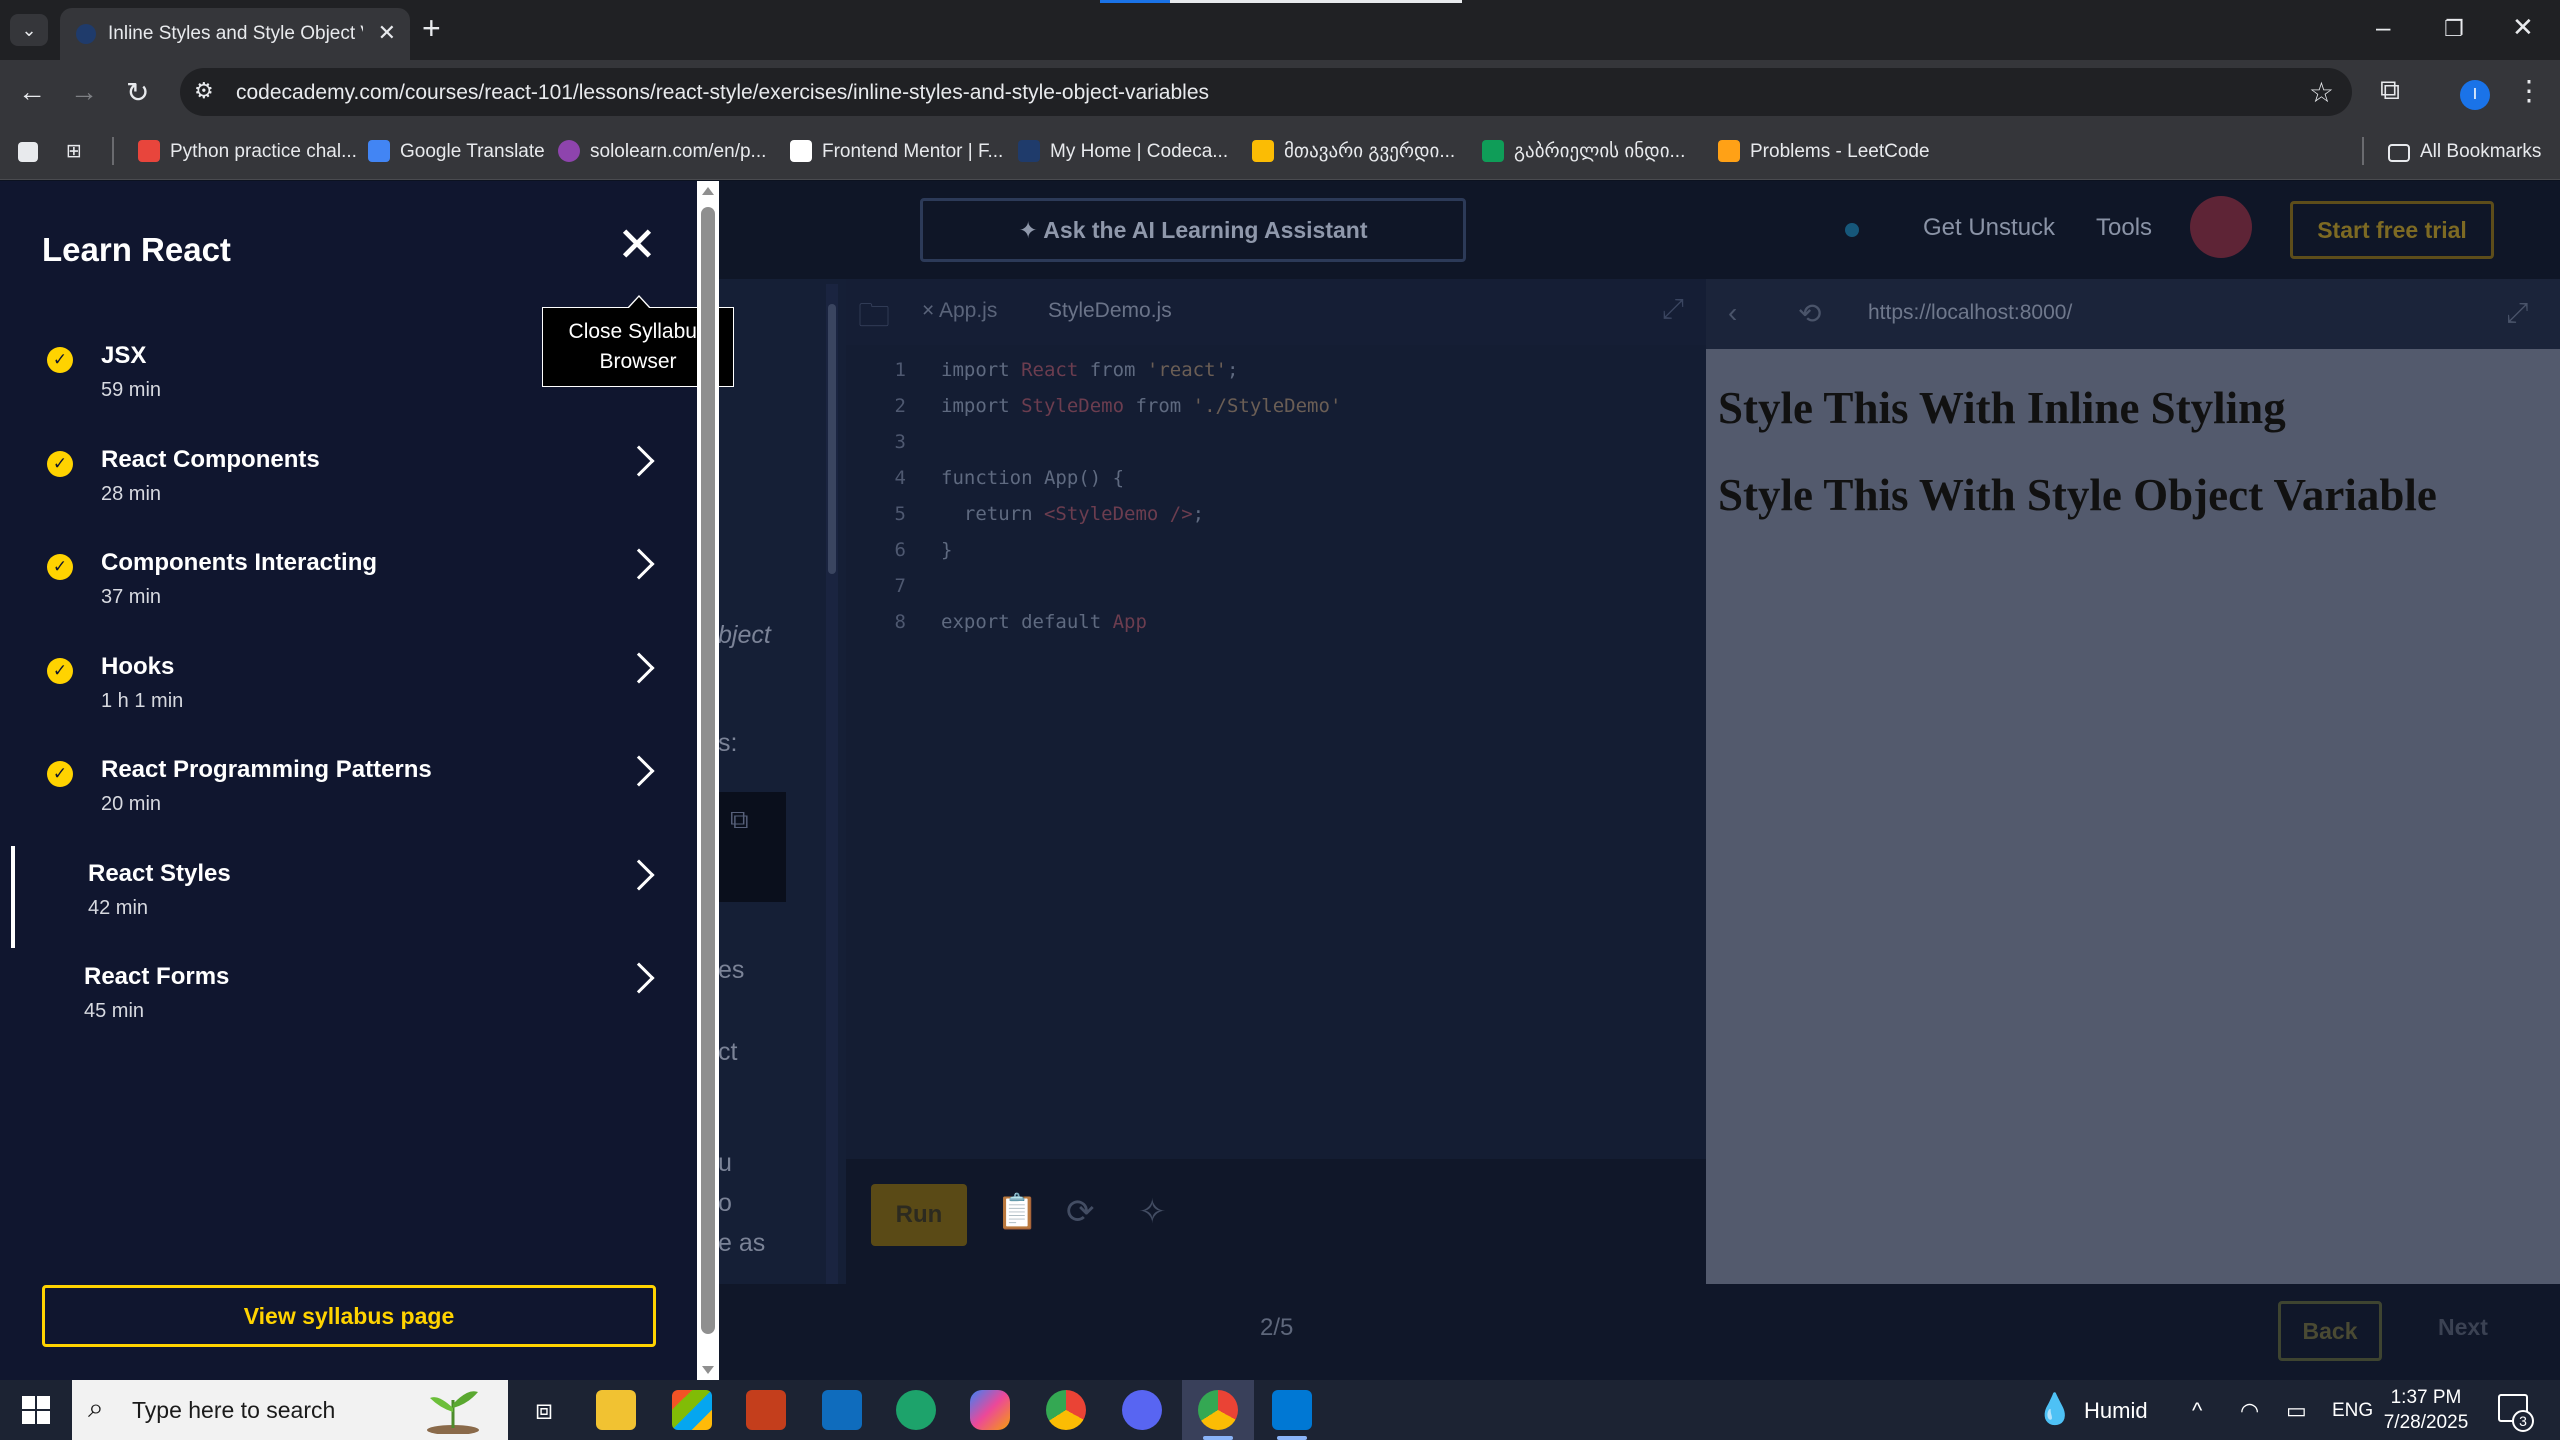 The image size is (2560, 1440). What do you see at coordinates (708, 1370) in the screenshot?
I see `scroll-down-arrow-icon` at bounding box center [708, 1370].